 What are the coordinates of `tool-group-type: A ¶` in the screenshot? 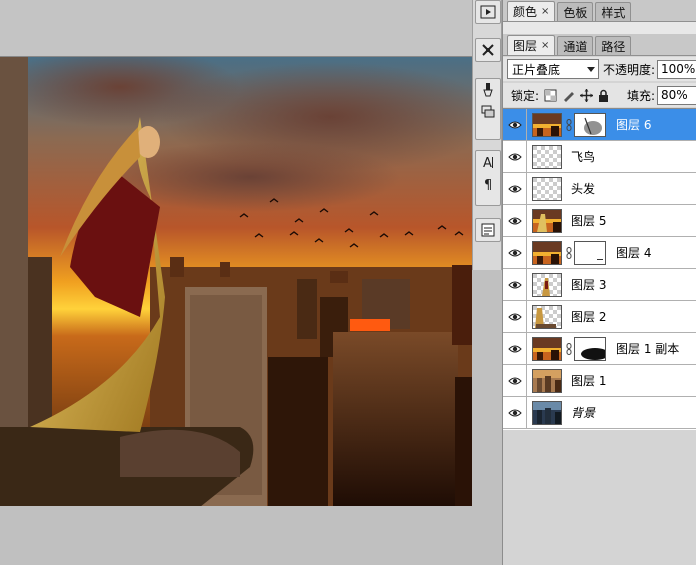 It's located at (488, 178).